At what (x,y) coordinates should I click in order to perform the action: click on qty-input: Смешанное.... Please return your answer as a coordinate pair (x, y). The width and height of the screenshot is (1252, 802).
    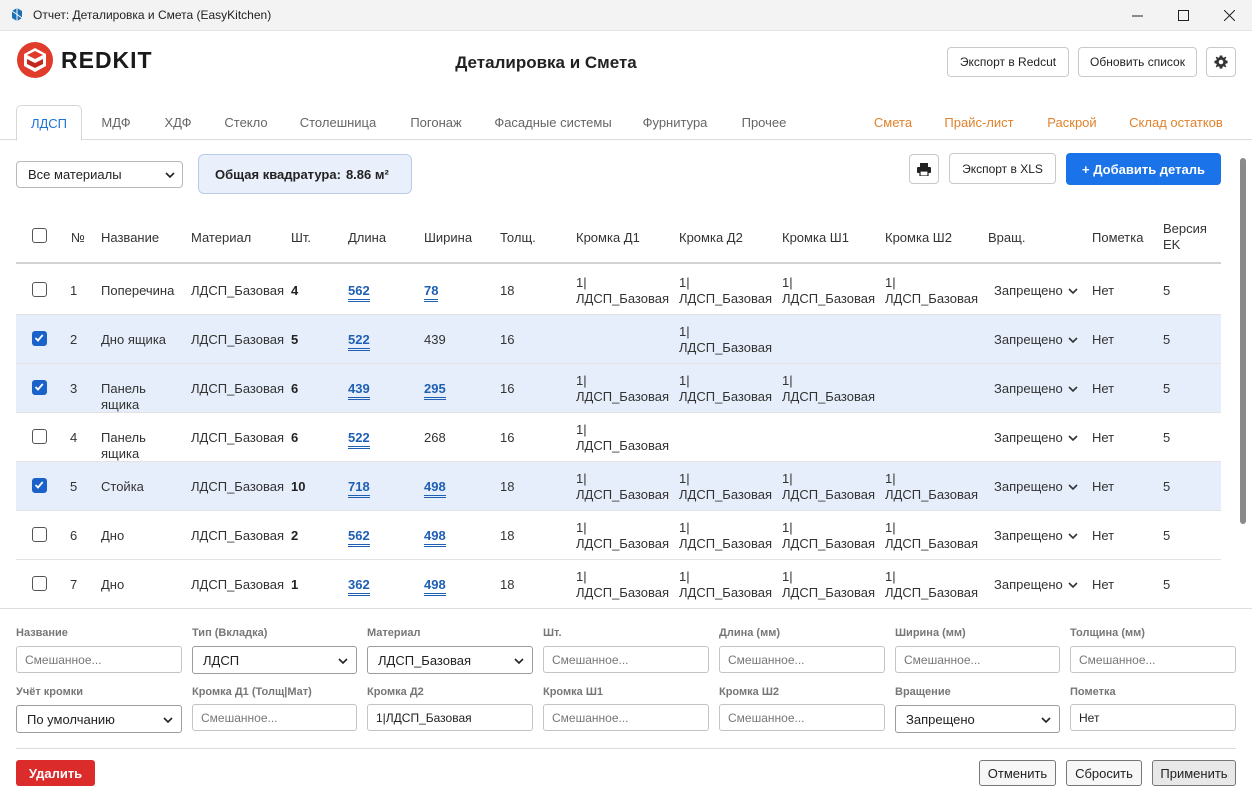
    Looking at the image, I should click on (626, 659).